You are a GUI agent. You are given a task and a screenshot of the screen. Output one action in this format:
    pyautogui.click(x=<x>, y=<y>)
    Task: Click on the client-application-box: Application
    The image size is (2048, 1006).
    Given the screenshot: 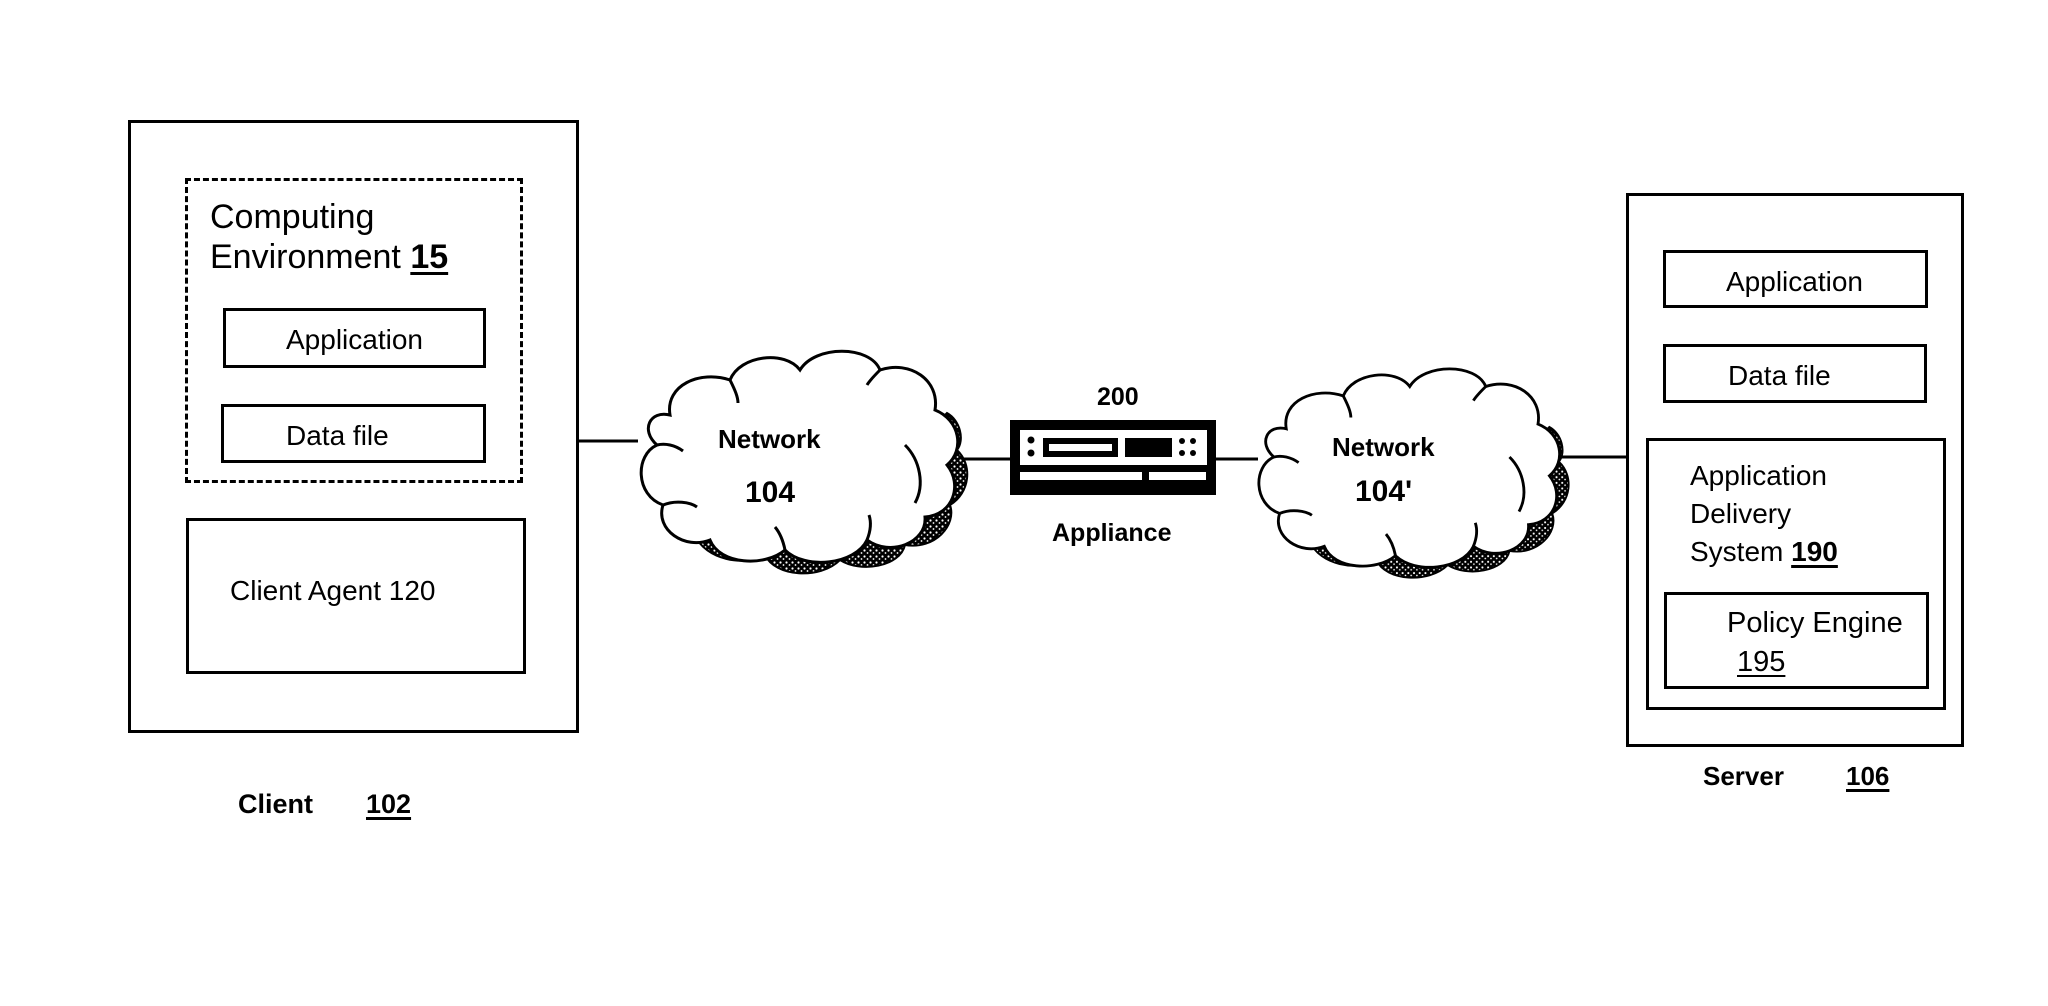 What is the action you would take?
    pyautogui.click(x=354, y=338)
    